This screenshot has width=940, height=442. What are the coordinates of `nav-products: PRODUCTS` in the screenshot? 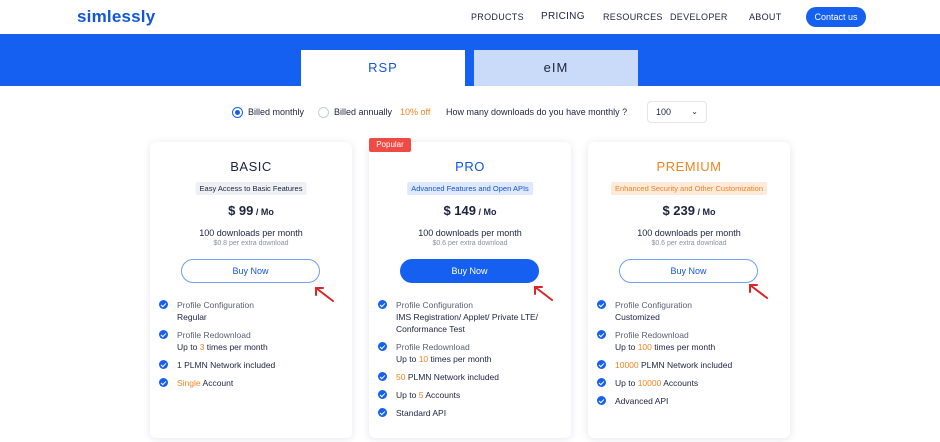 It's located at (497, 17).